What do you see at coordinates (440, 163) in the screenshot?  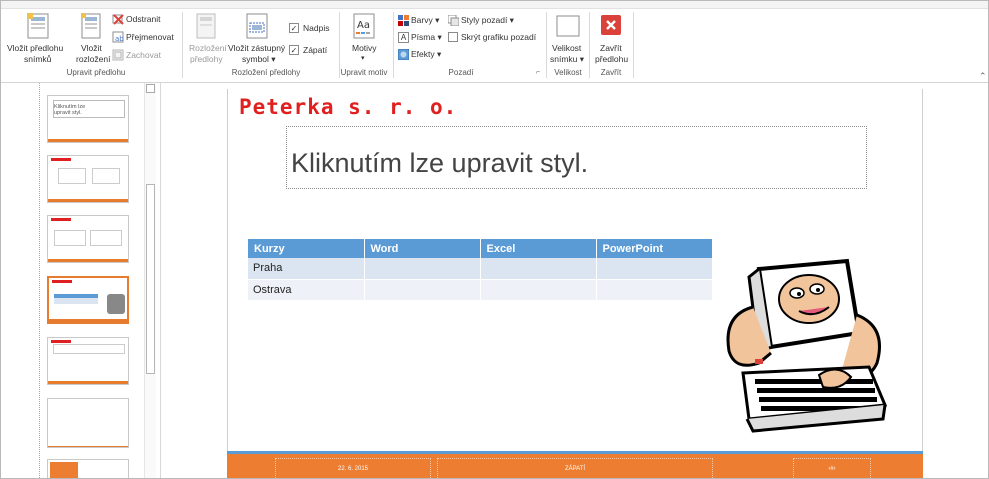 I see `title-placeholder-text: Kliknutím lze upravit styl.` at bounding box center [440, 163].